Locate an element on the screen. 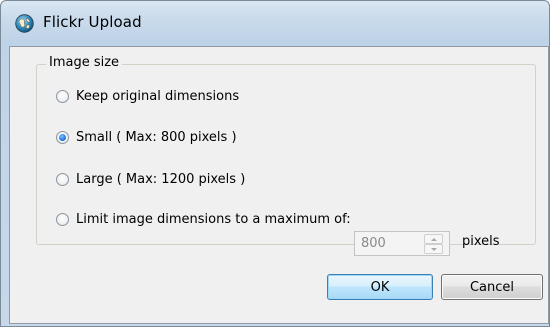 The width and height of the screenshot is (550, 327). image-size-group-label: Image size is located at coordinates (84, 62).